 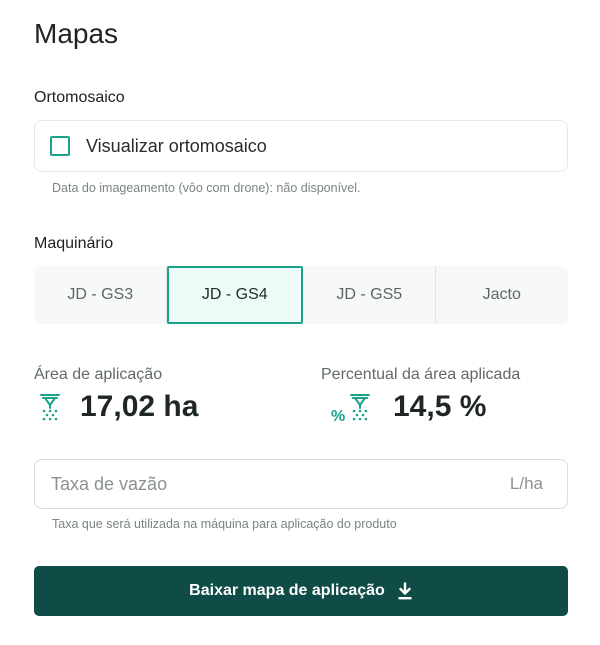 I want to click on download-button-label: Baixar mapa de aplicação, so click(x=287, y=590).